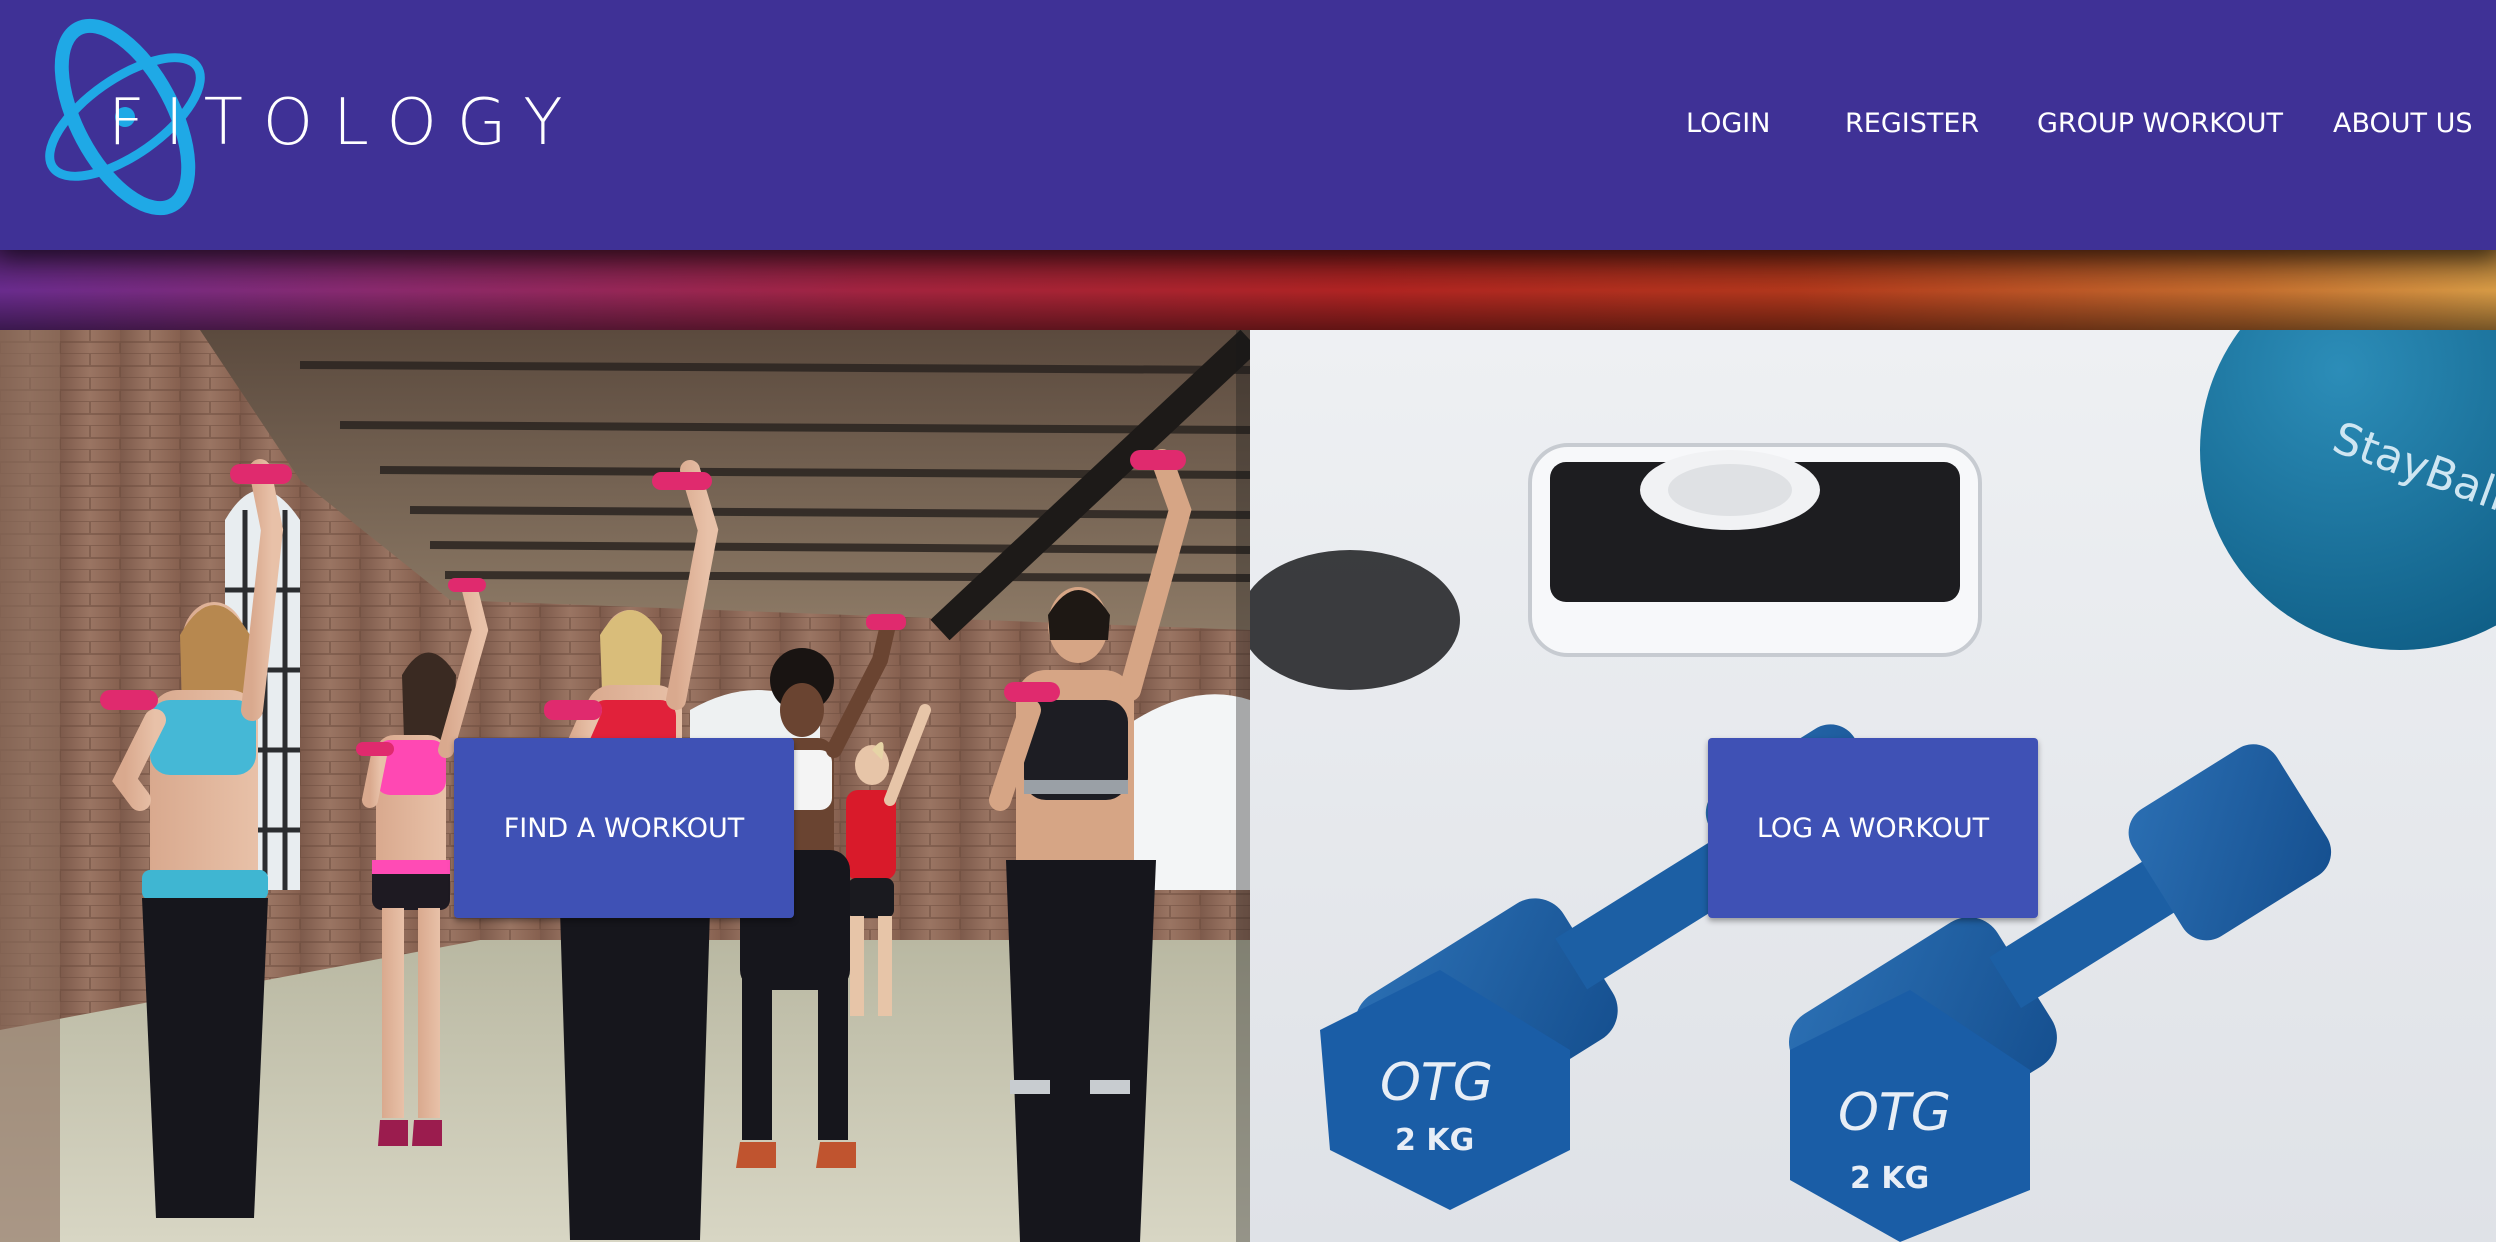 This screenshot has width=2496, height=1242. What do you see at coordinates (1436, 1083) in the screenshot?
I see `dumbbell-brand-1: OTG` at bounding box center [1436, 1083].